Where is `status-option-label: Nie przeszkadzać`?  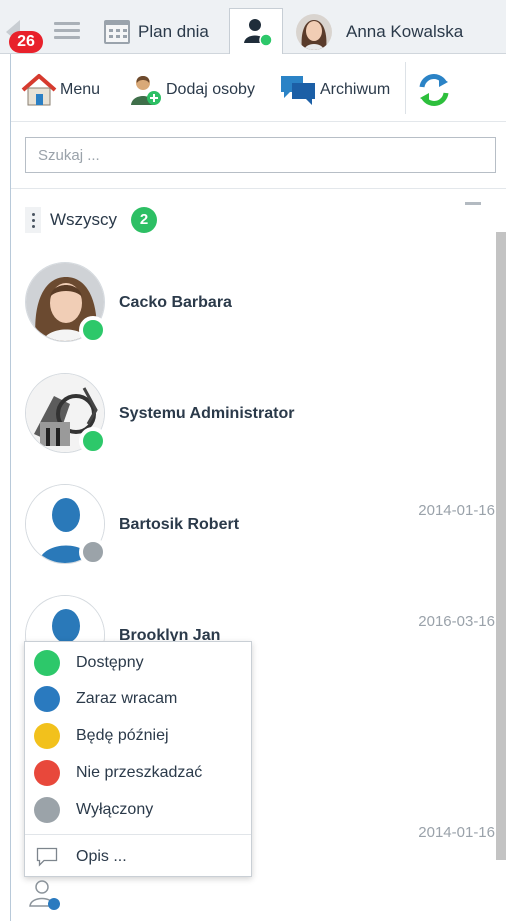 status-option-label: Nie przeszkadzać is located at coordinates (139, 772).